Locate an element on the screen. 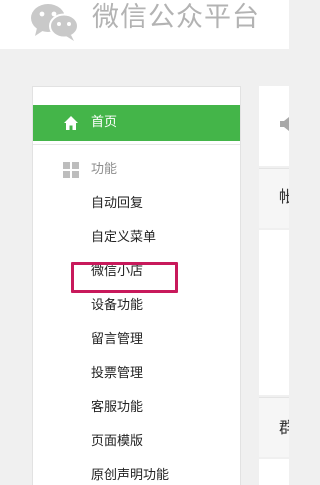  sidebar-item-auto-reply: 自动回复 is located at coordinates (117, 204).